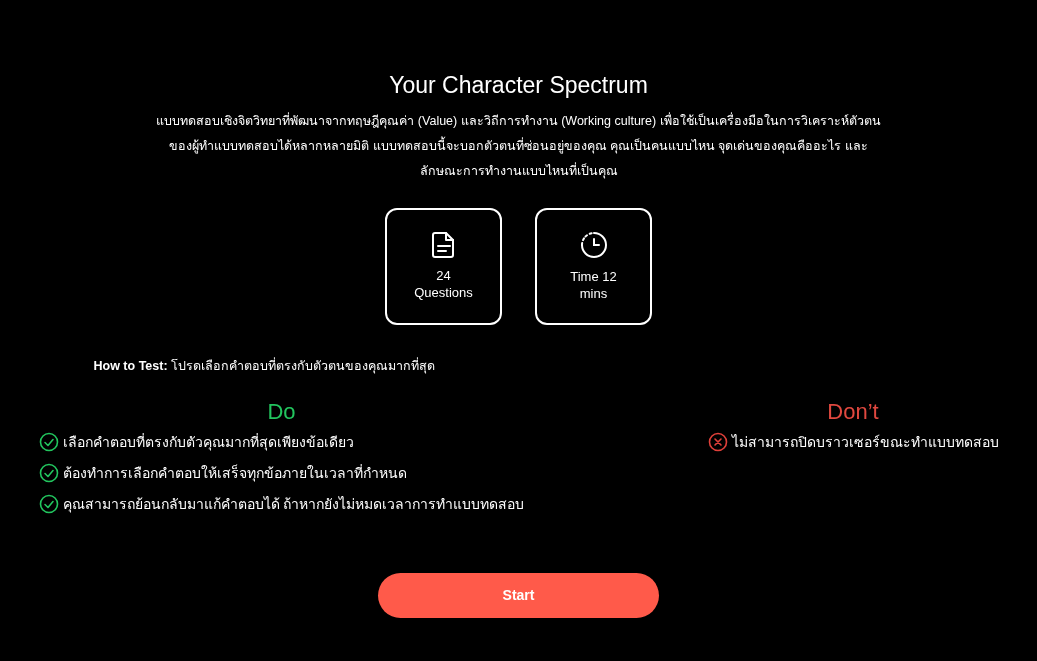 This screenshot has width=1037, height=661. What do you see at coordinates (234, 473) in the screenshot?
I see `rule-item: ต้องทำการเลือกคำตอบให้เสร็จทุกข้อภายในเวลาที่กำหนด` at bounding box center [234, 473].